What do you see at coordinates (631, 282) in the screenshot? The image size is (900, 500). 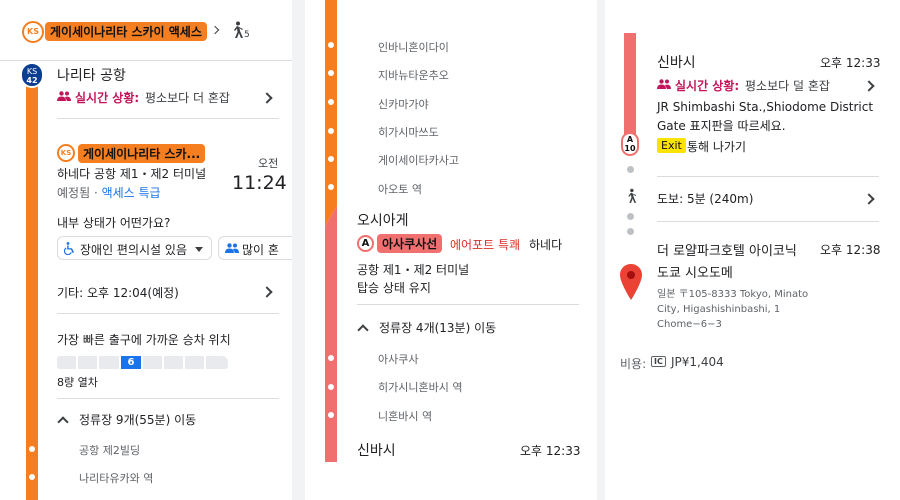 I see `map-pin-icon` at bounding box center [631, 282].